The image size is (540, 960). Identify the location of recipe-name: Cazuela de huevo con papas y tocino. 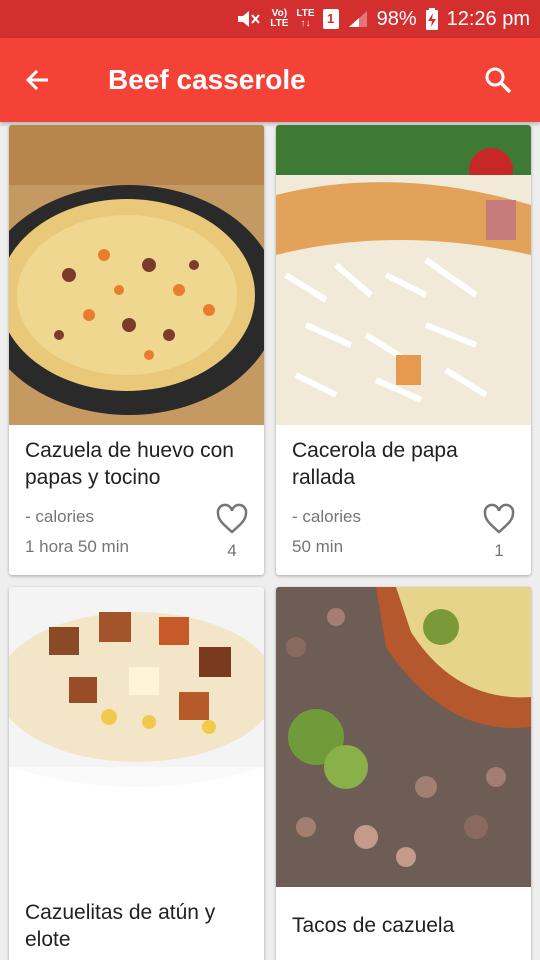
(129, 464).